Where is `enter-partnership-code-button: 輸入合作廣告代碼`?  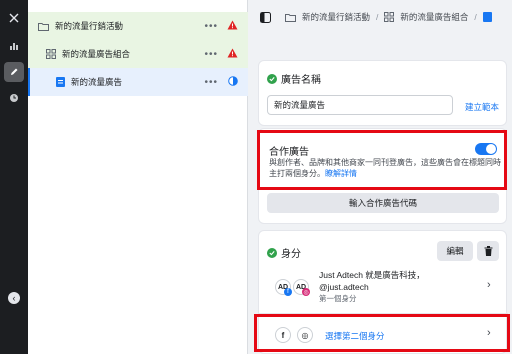
enter-partnership-code-button: 輸入合作廣告代碼 is located at coordinates (383, 203).